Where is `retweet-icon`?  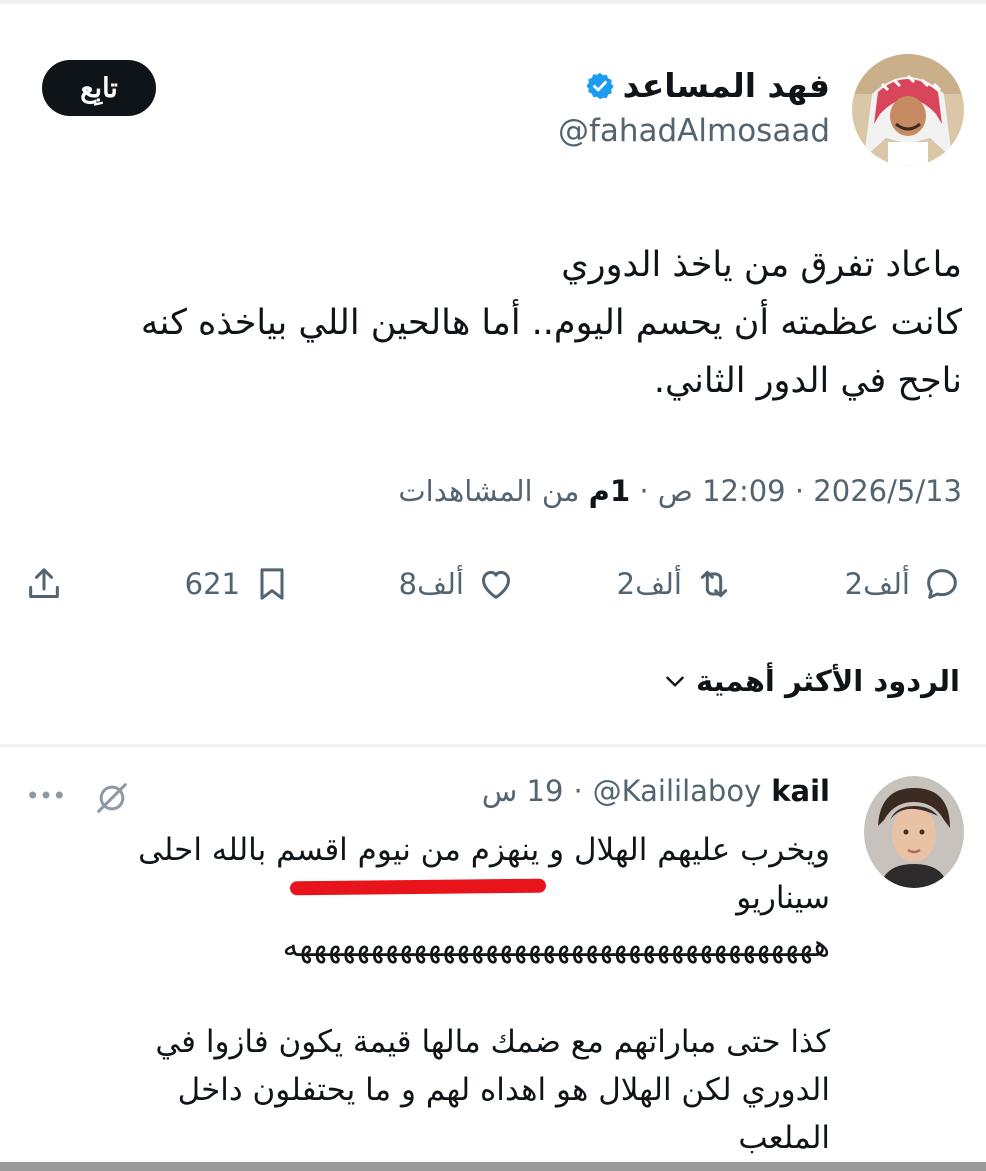
retweet-icon is located at coordinates (714, 584).